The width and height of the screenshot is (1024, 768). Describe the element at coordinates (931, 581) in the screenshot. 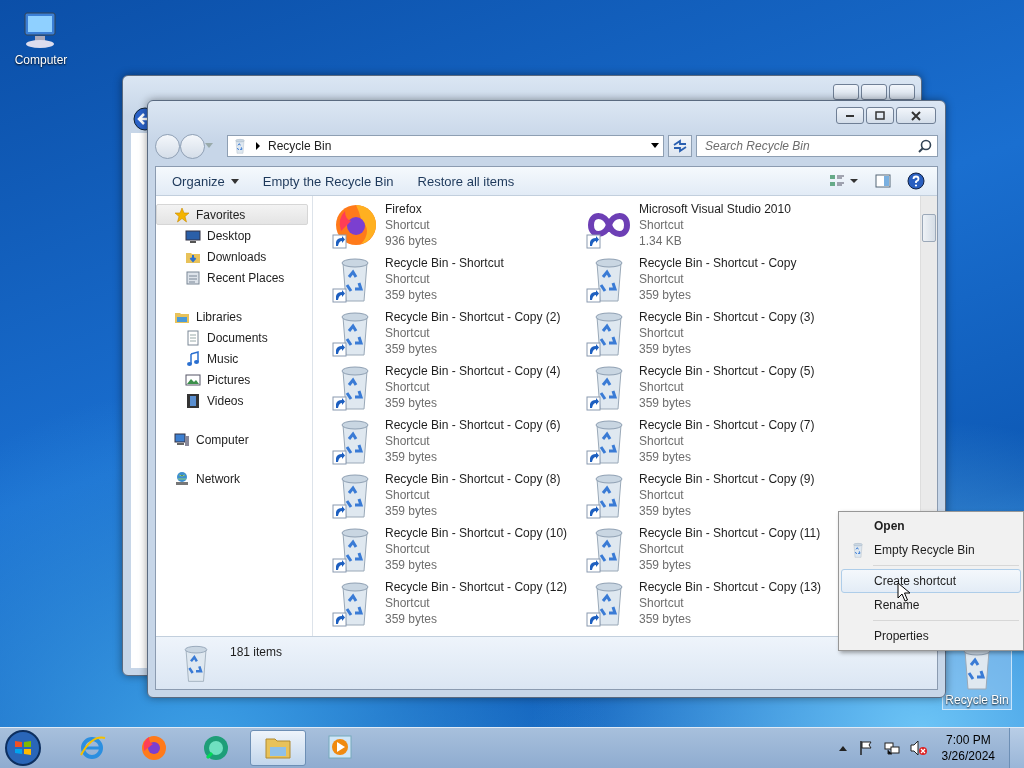

I see `menu-item: Create shortcut` at that location.